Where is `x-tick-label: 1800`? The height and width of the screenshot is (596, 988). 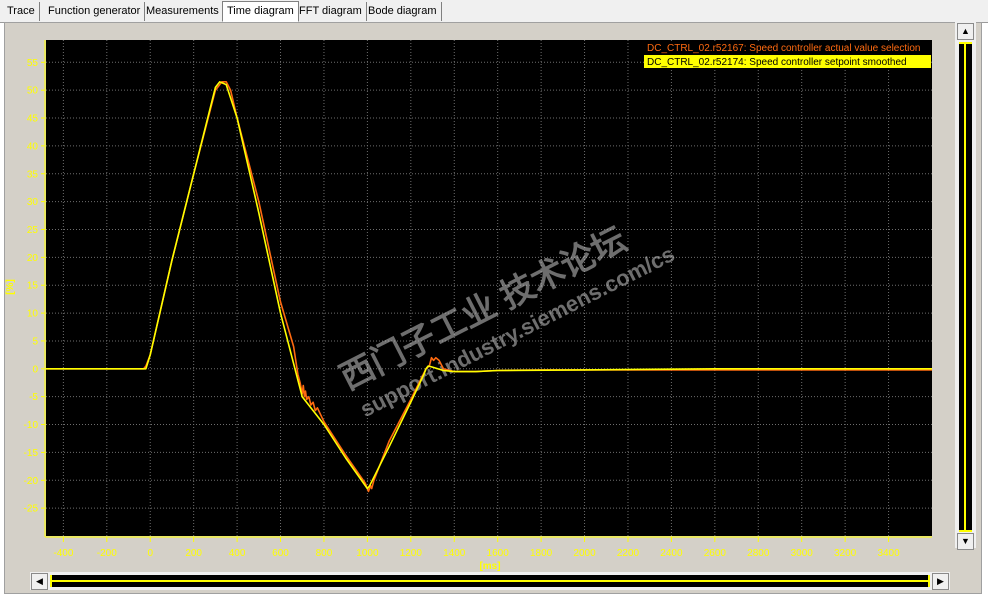
x-tick-label: 1800 is located at coordinates (541, 553).